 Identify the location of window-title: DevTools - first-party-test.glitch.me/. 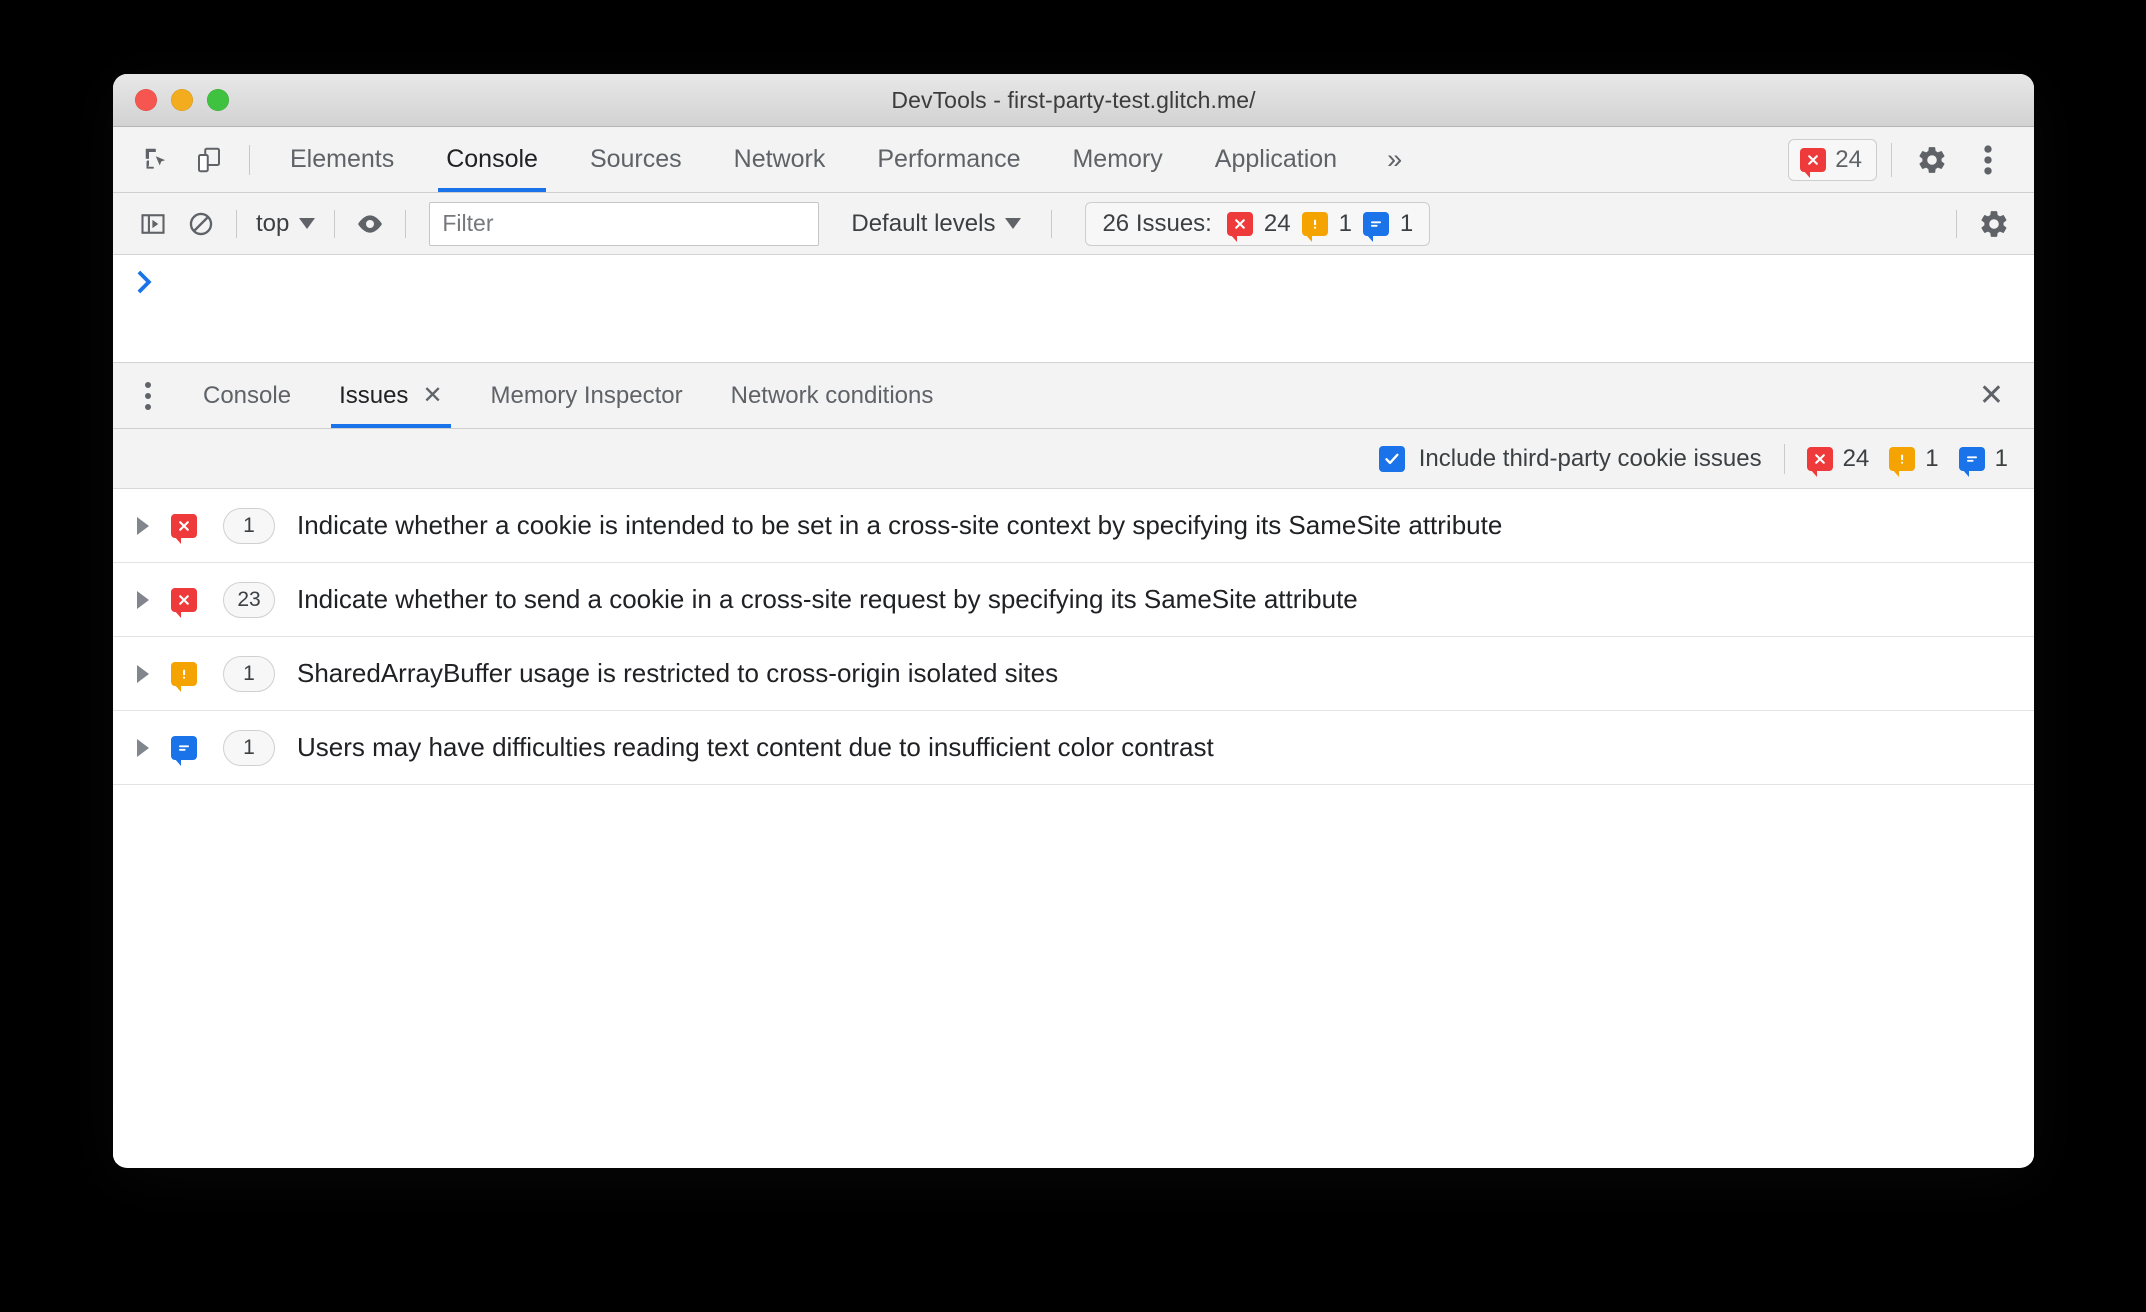
(1073, 99).